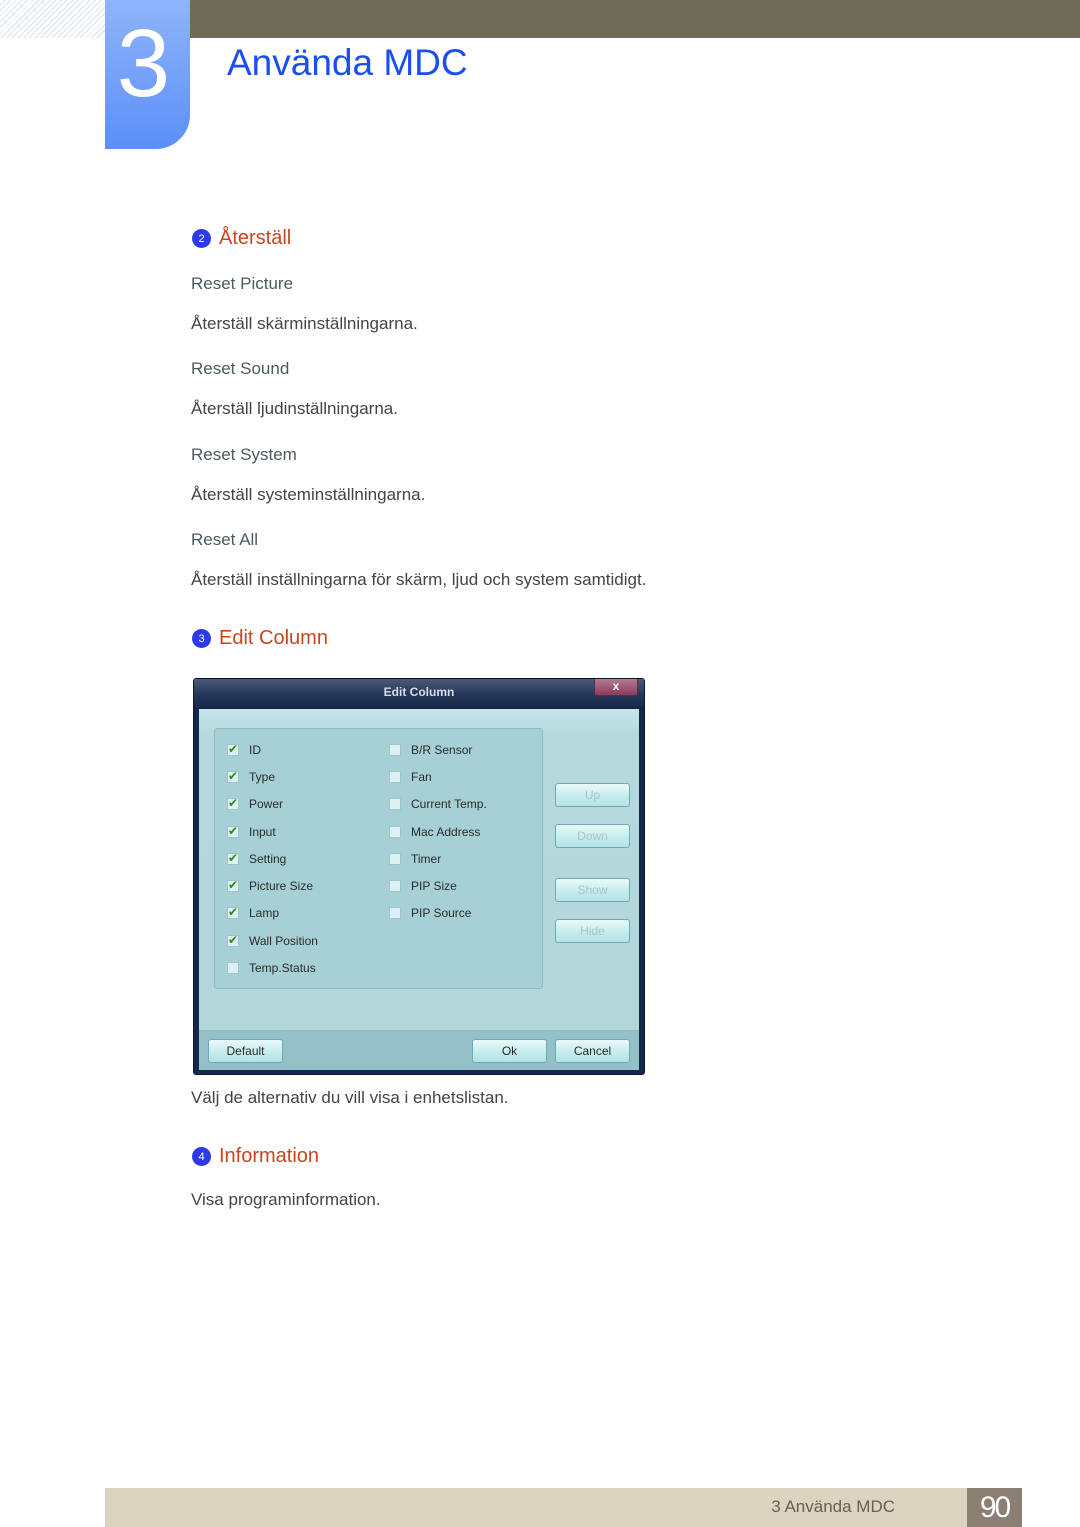 The width and height of the screenshot is (1080, 1527). I want to click on subheading-reset-system: Reset System, so click(244, 454).